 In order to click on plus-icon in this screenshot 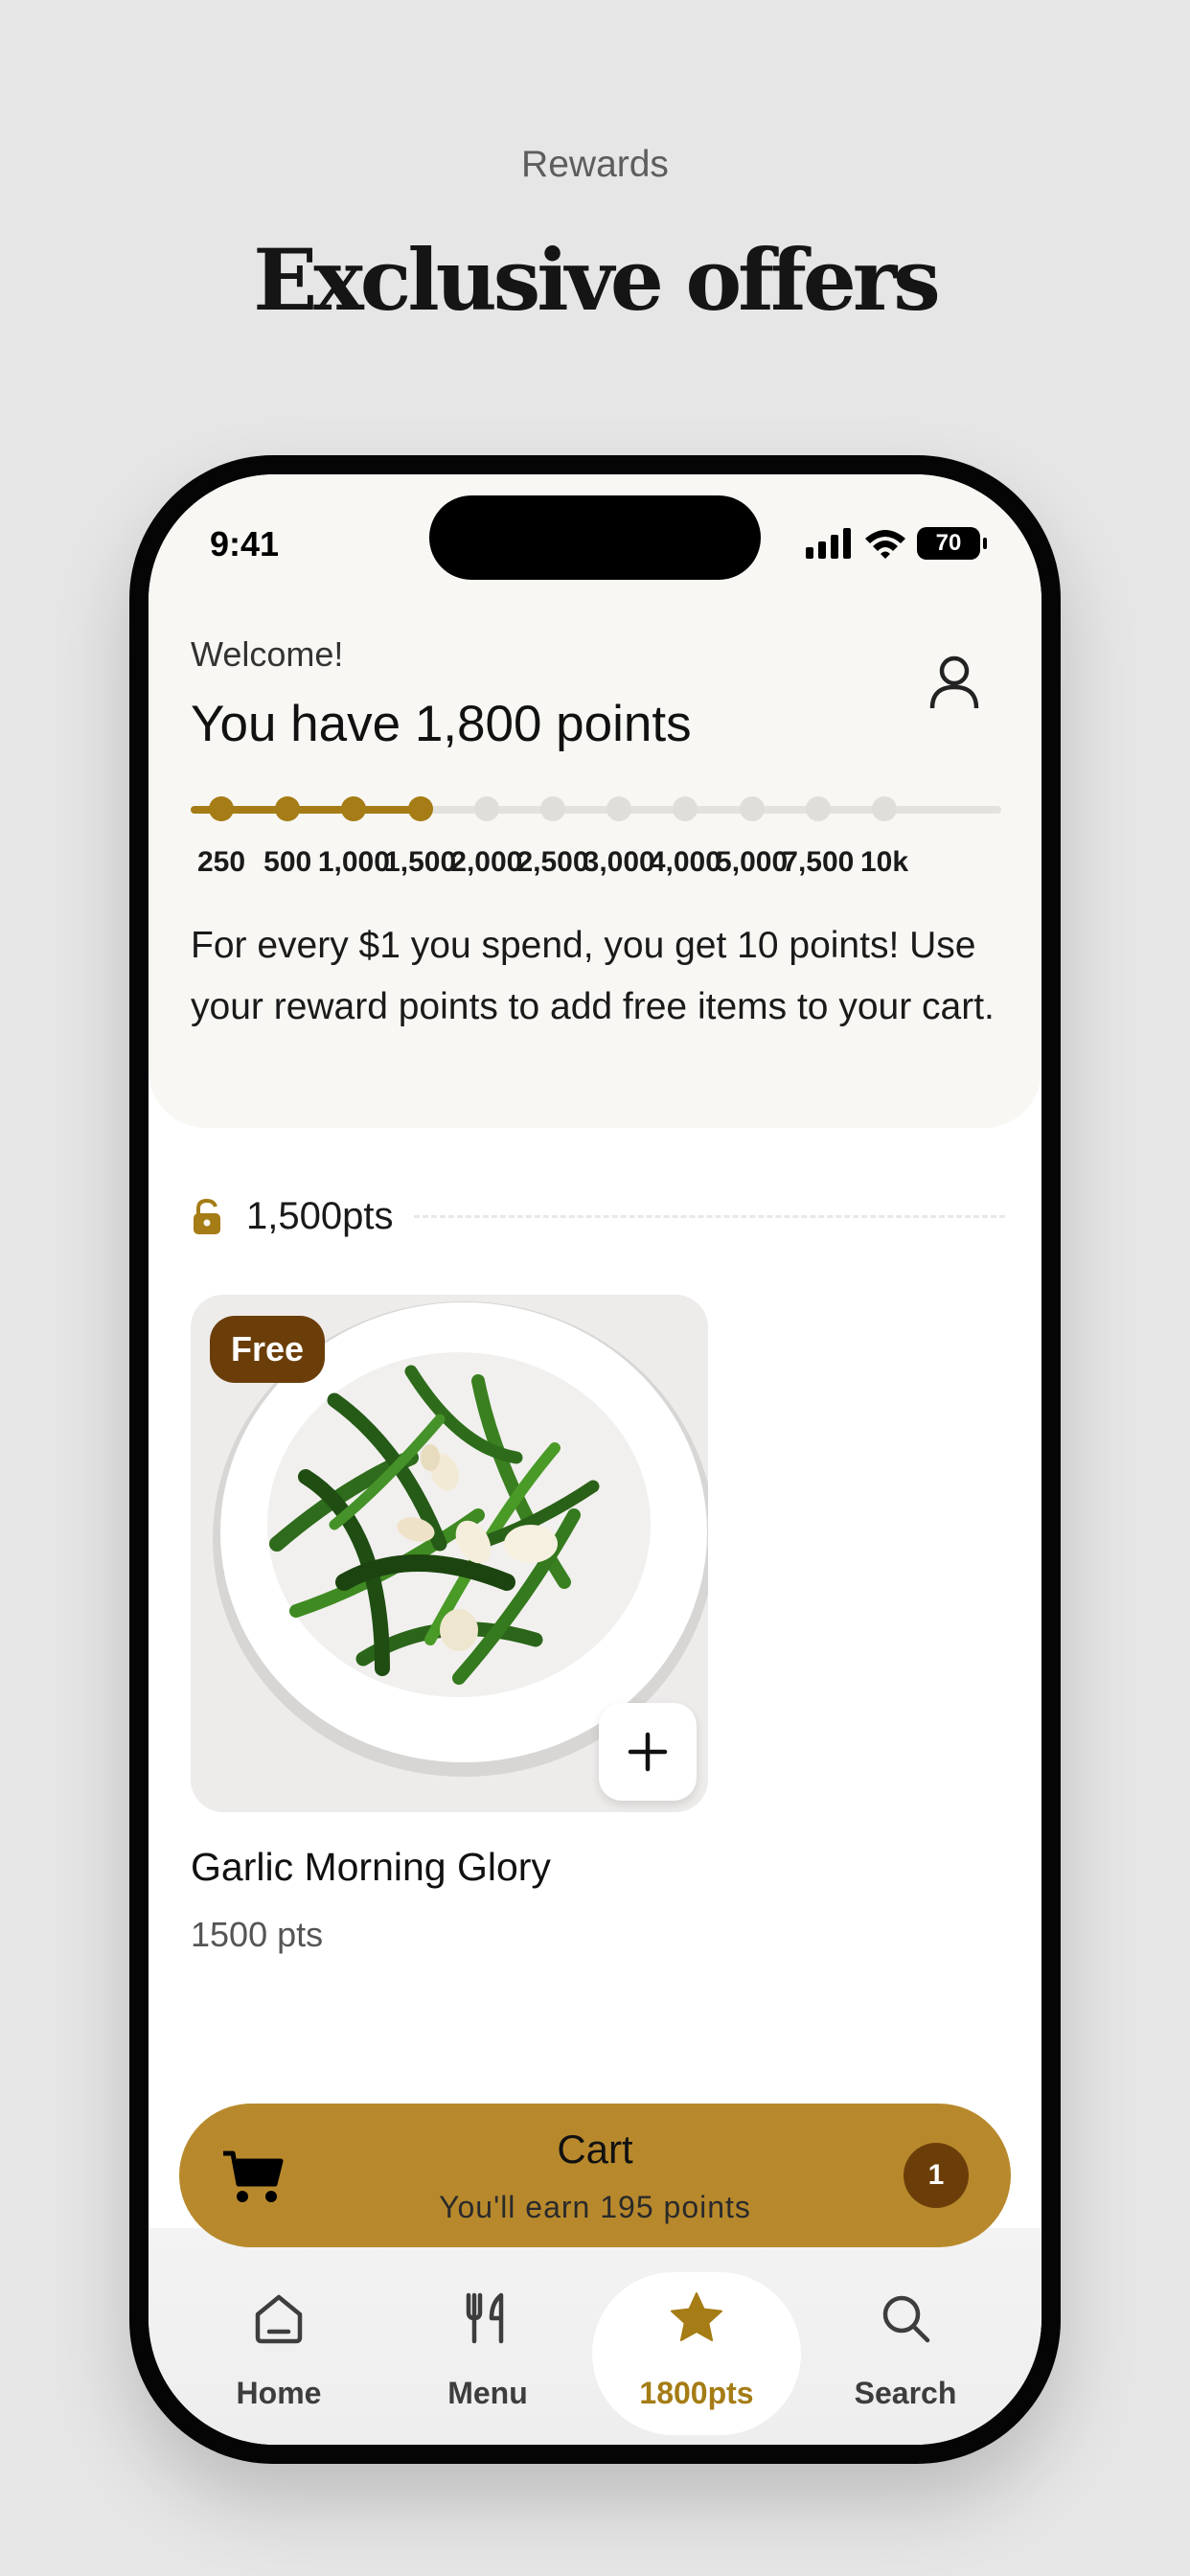, I will do `click(648, 1752)`.